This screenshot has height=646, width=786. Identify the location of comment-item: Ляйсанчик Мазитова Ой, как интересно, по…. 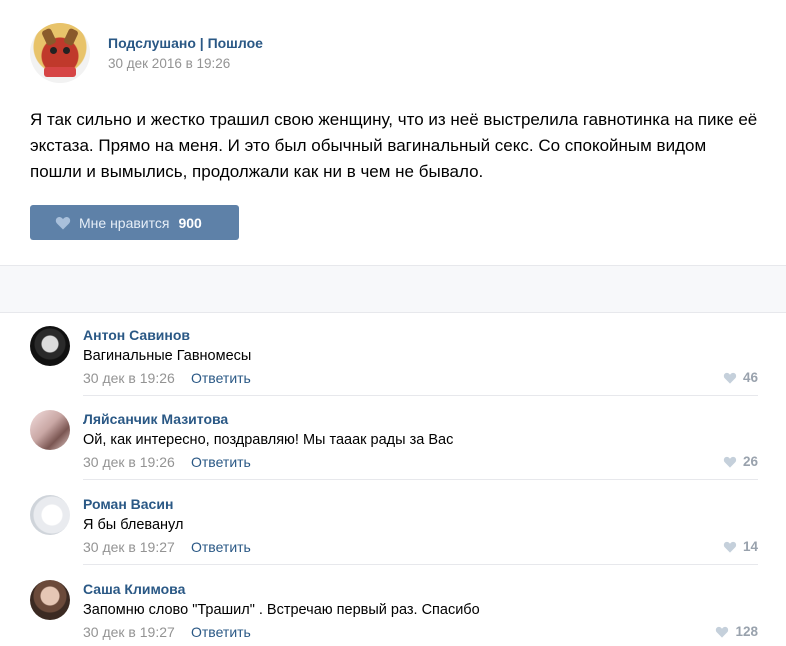
(393, 438).